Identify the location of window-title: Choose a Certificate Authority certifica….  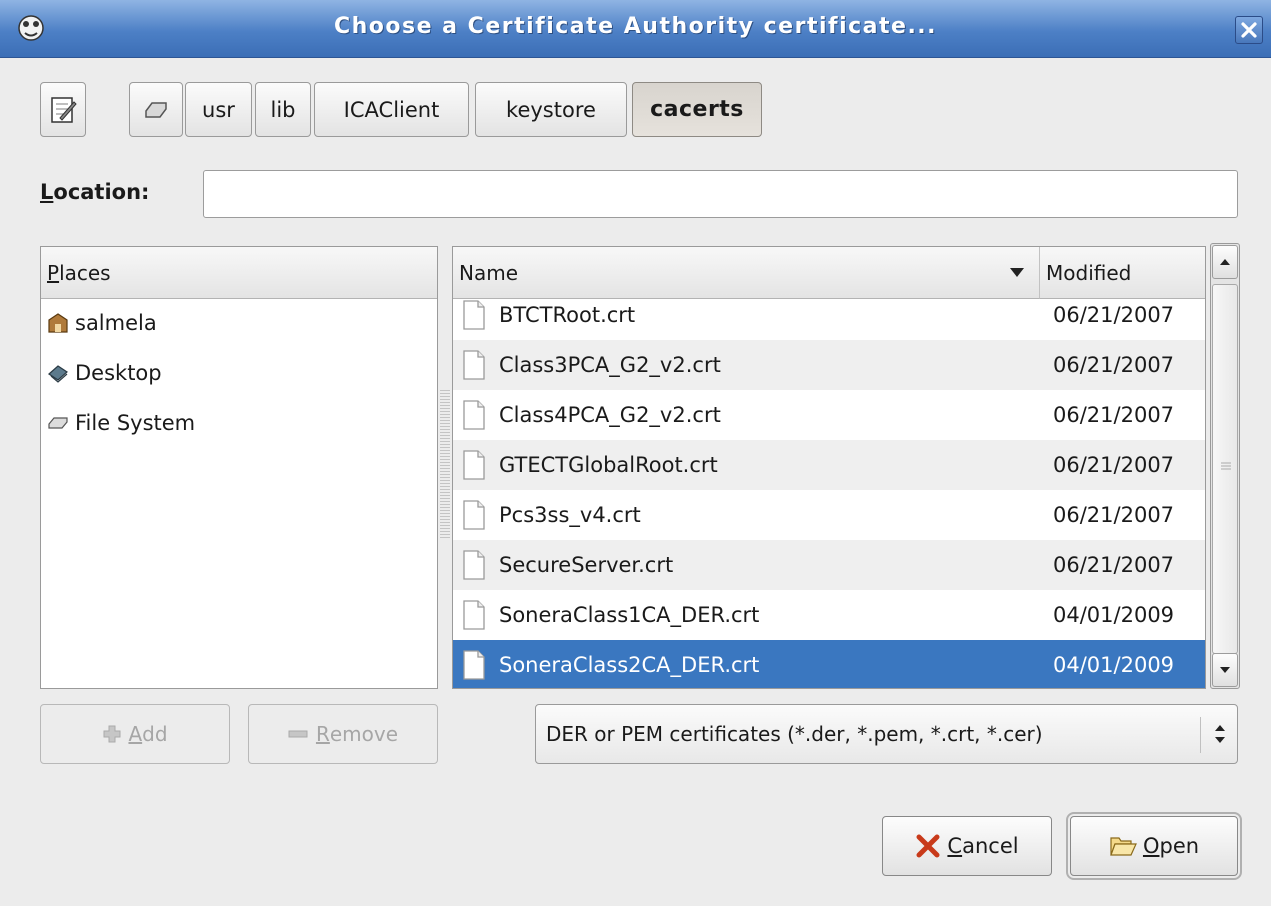
(635, 26).